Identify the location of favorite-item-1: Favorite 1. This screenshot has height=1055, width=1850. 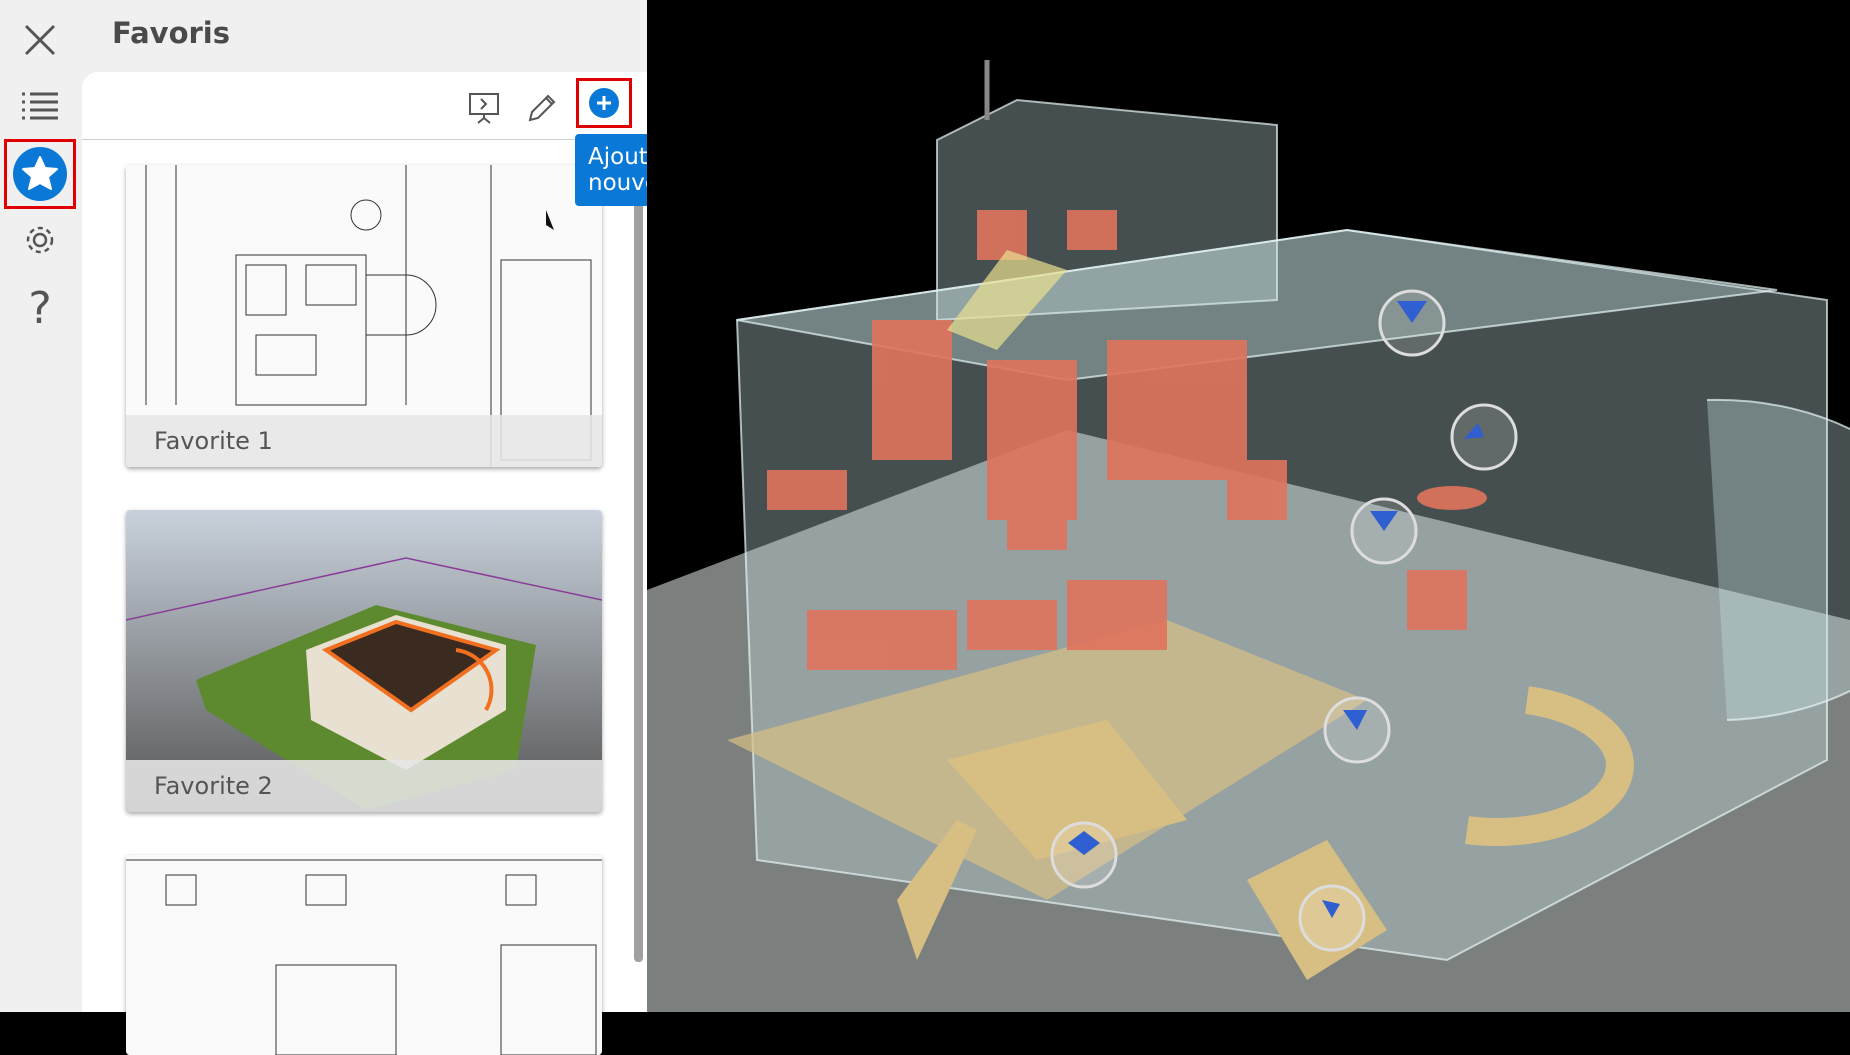
(364, 316).